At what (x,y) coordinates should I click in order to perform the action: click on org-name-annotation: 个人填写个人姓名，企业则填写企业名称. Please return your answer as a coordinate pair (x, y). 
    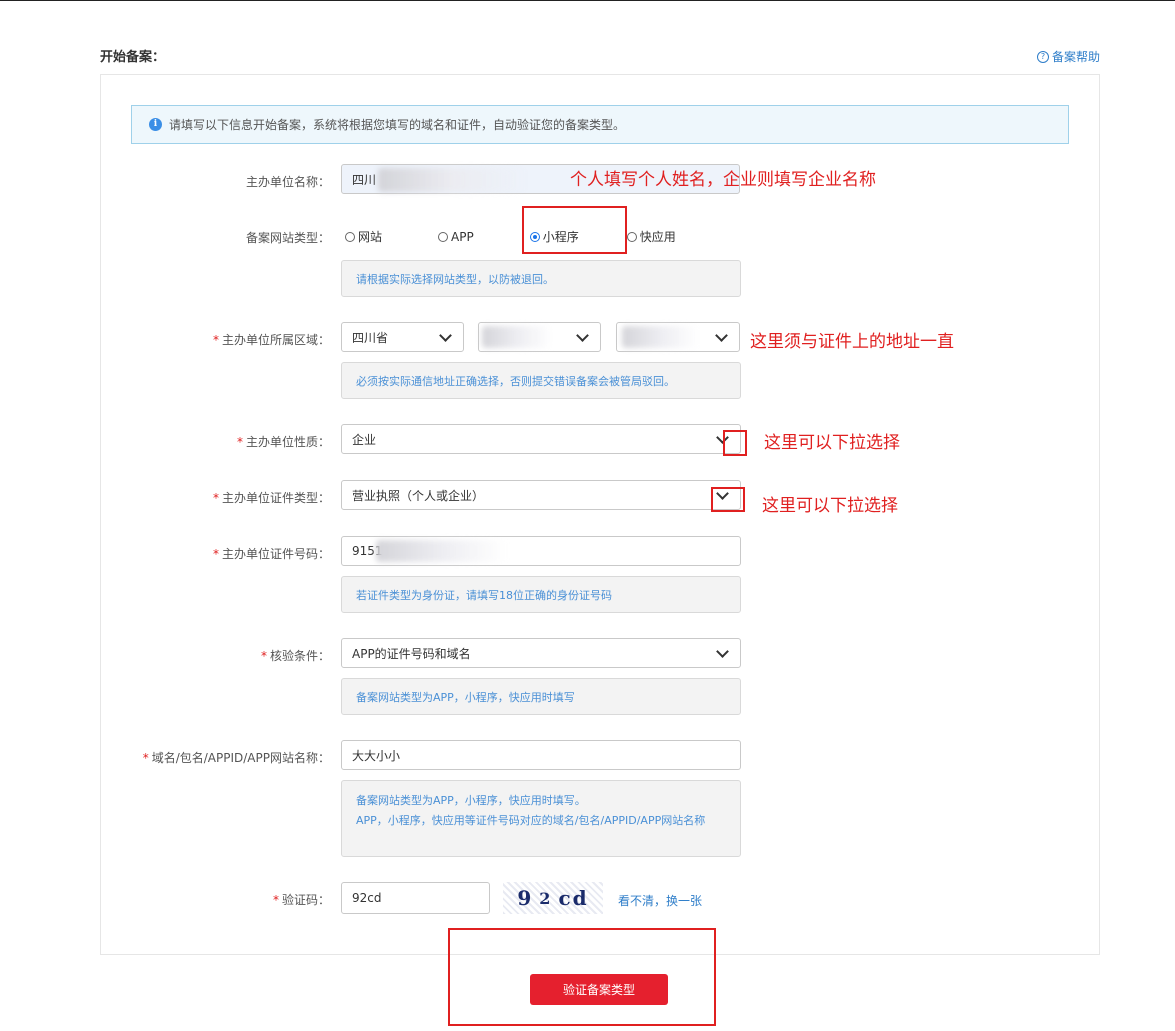
    Looking at the image, I should click on (723, 180).